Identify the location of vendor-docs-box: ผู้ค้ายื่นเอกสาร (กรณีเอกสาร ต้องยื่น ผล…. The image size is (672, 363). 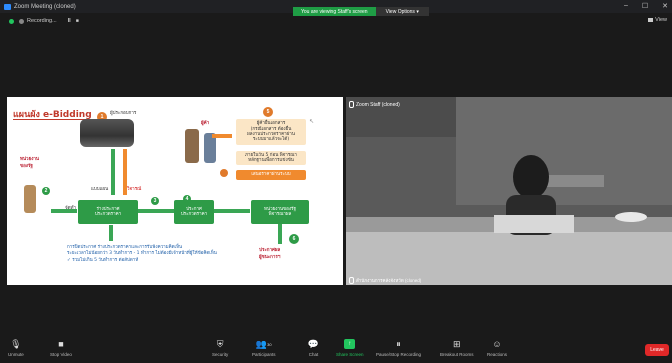
(271, 132).